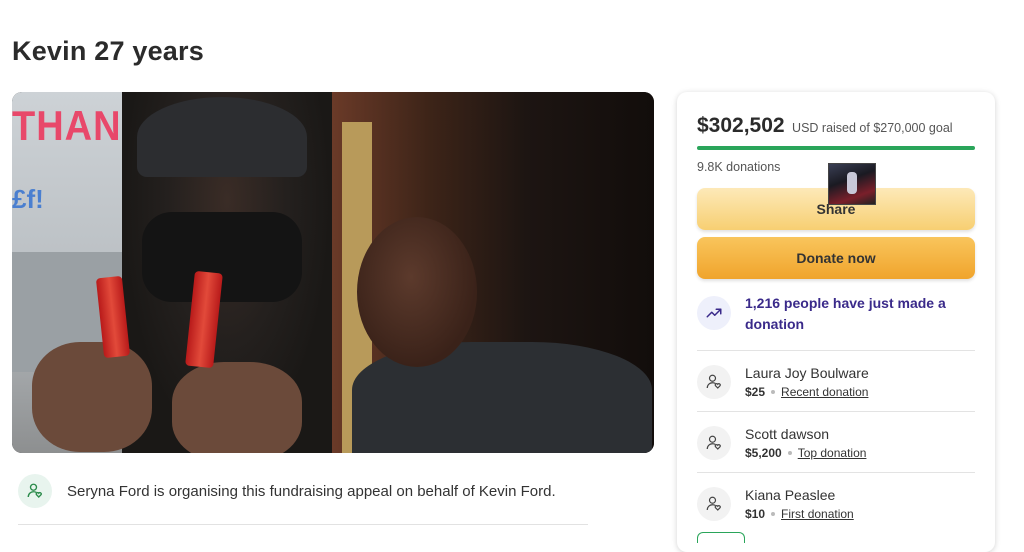 This screenshot has width=1024, height=552. What do you see at coordinates (787, 433) in the screenshot?
I see `donor-name: Scott dawson` at bounding box center [787, 433].